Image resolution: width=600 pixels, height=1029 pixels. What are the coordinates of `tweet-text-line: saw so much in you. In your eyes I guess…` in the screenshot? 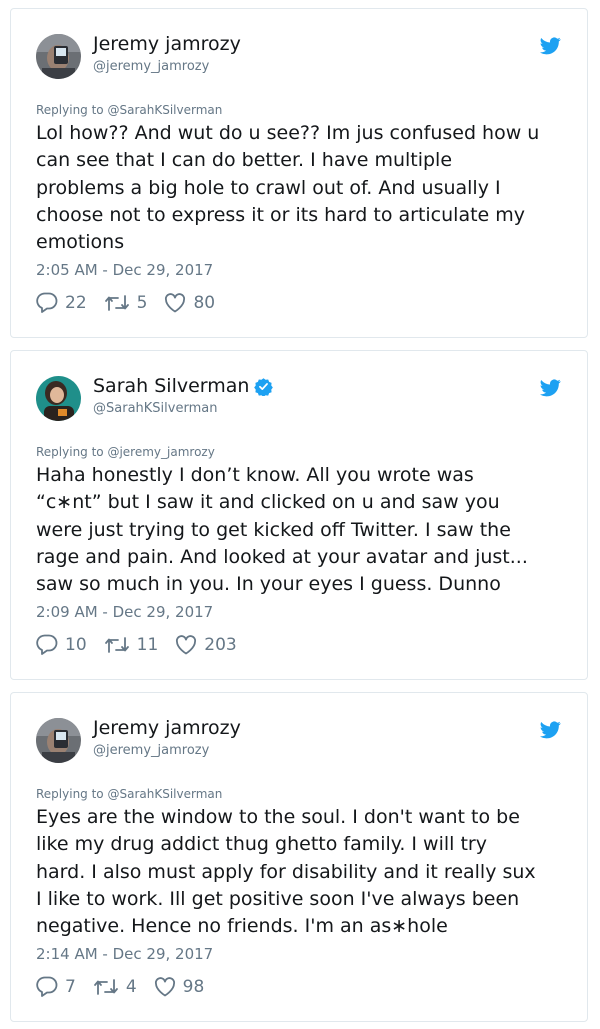 It's located at (268, 584).